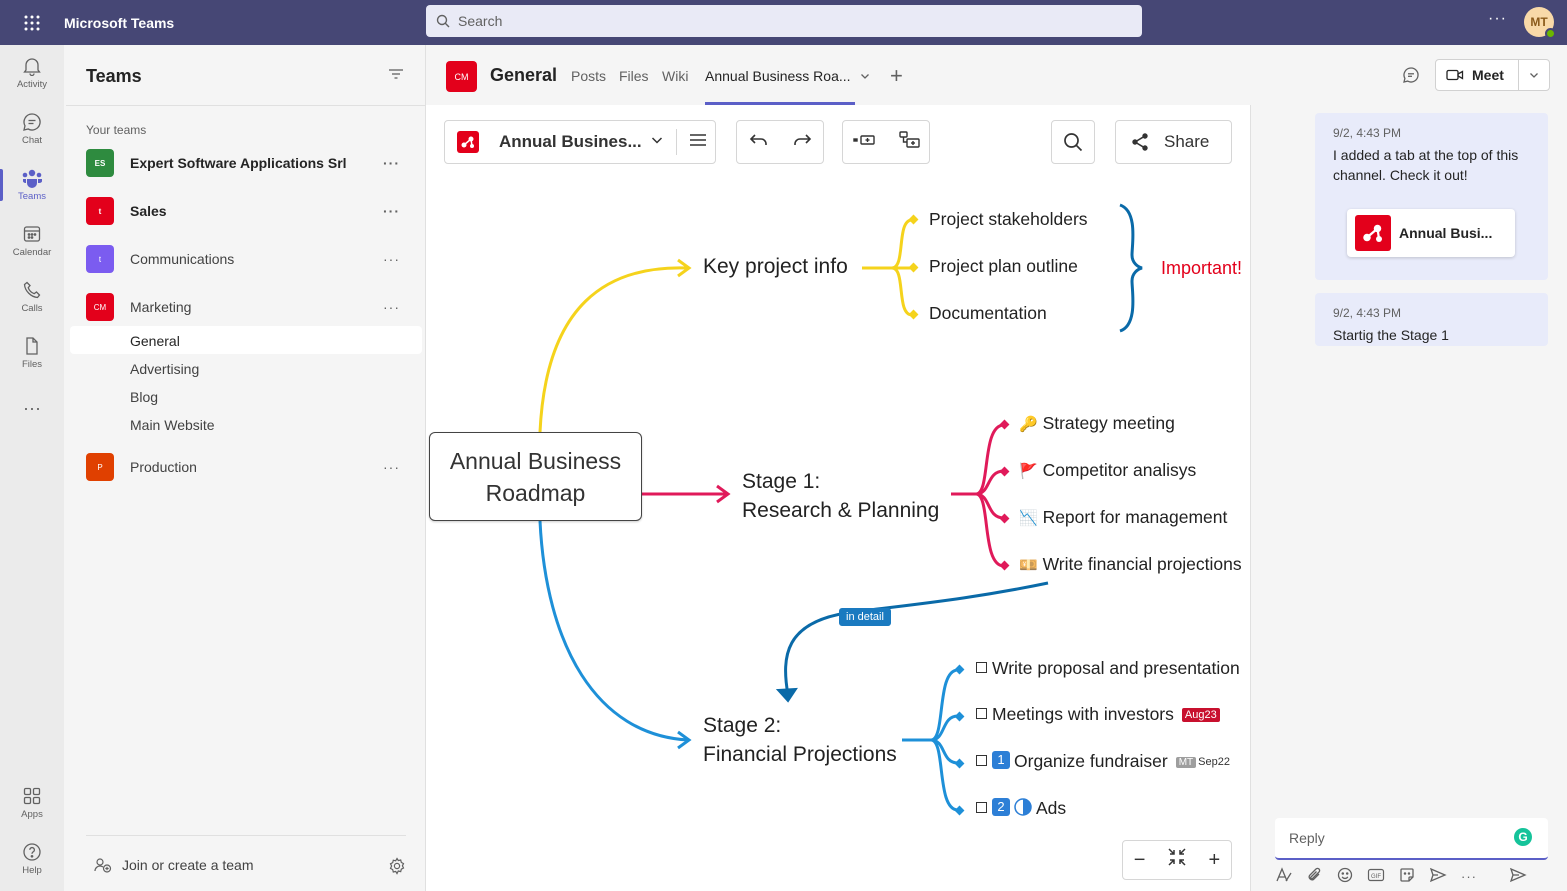  Describe the element at coordinates (1284, 876) in the screenshot. I see `format-icon` at that location.